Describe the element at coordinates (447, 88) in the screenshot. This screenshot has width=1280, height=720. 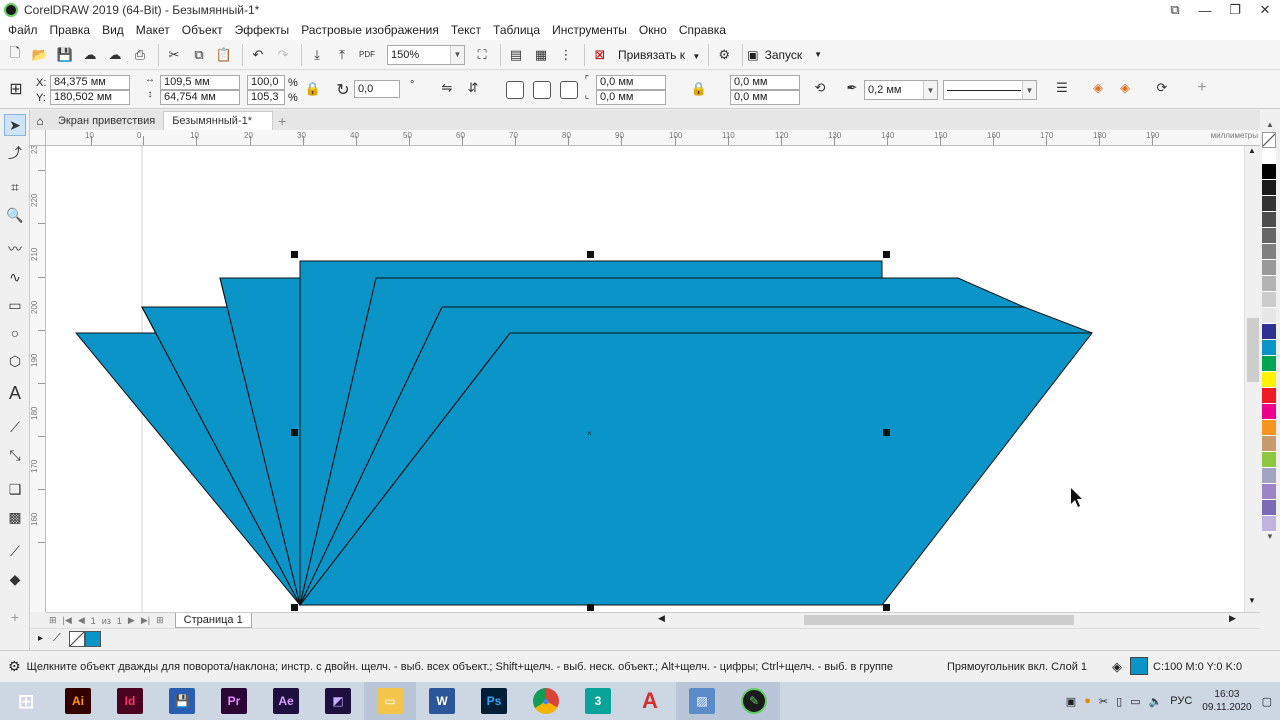
I see `mirror-horizontal-icon: ⇋` at that location.